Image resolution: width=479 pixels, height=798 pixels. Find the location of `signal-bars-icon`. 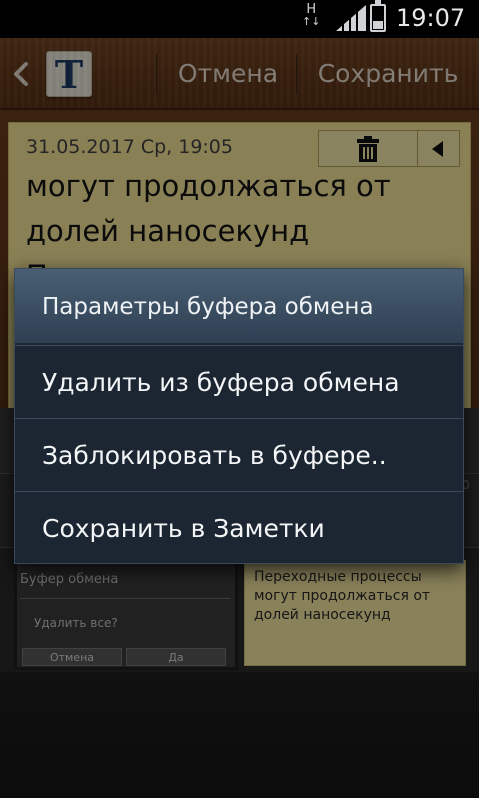

signal-bars-icon is located at coordinates (351, 18).